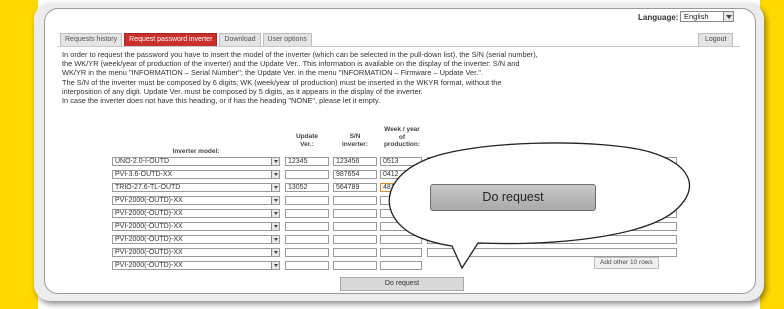  Describe the element at coordinates (552, 151) in the screenshot. I see `col-header-note: Note` at that location.